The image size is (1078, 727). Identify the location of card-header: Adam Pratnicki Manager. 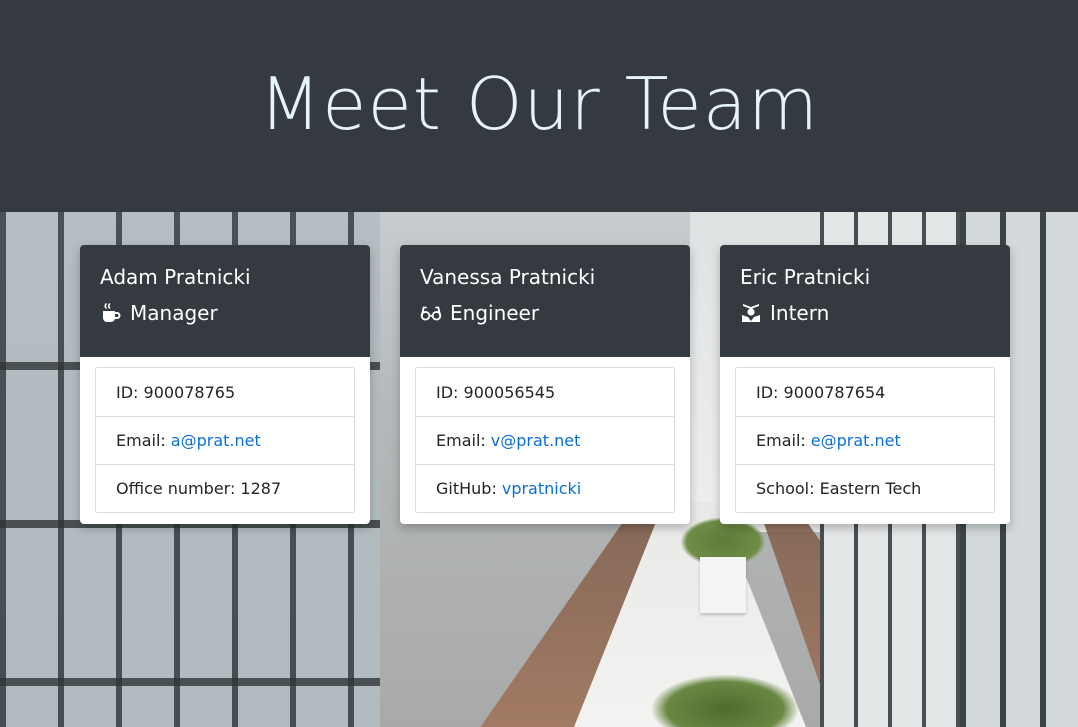
(225, 301).